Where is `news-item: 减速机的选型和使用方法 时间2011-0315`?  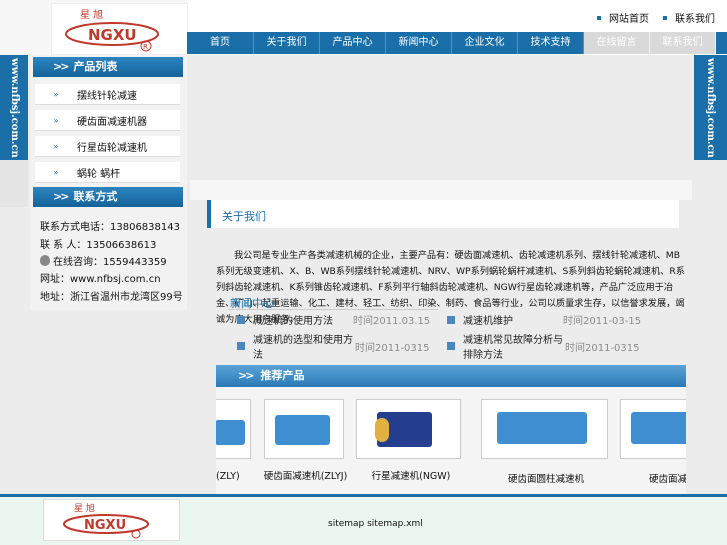 news-item: 减速机的选型和使用方法 时间2011-0315 is located at coordinates (333, 346).